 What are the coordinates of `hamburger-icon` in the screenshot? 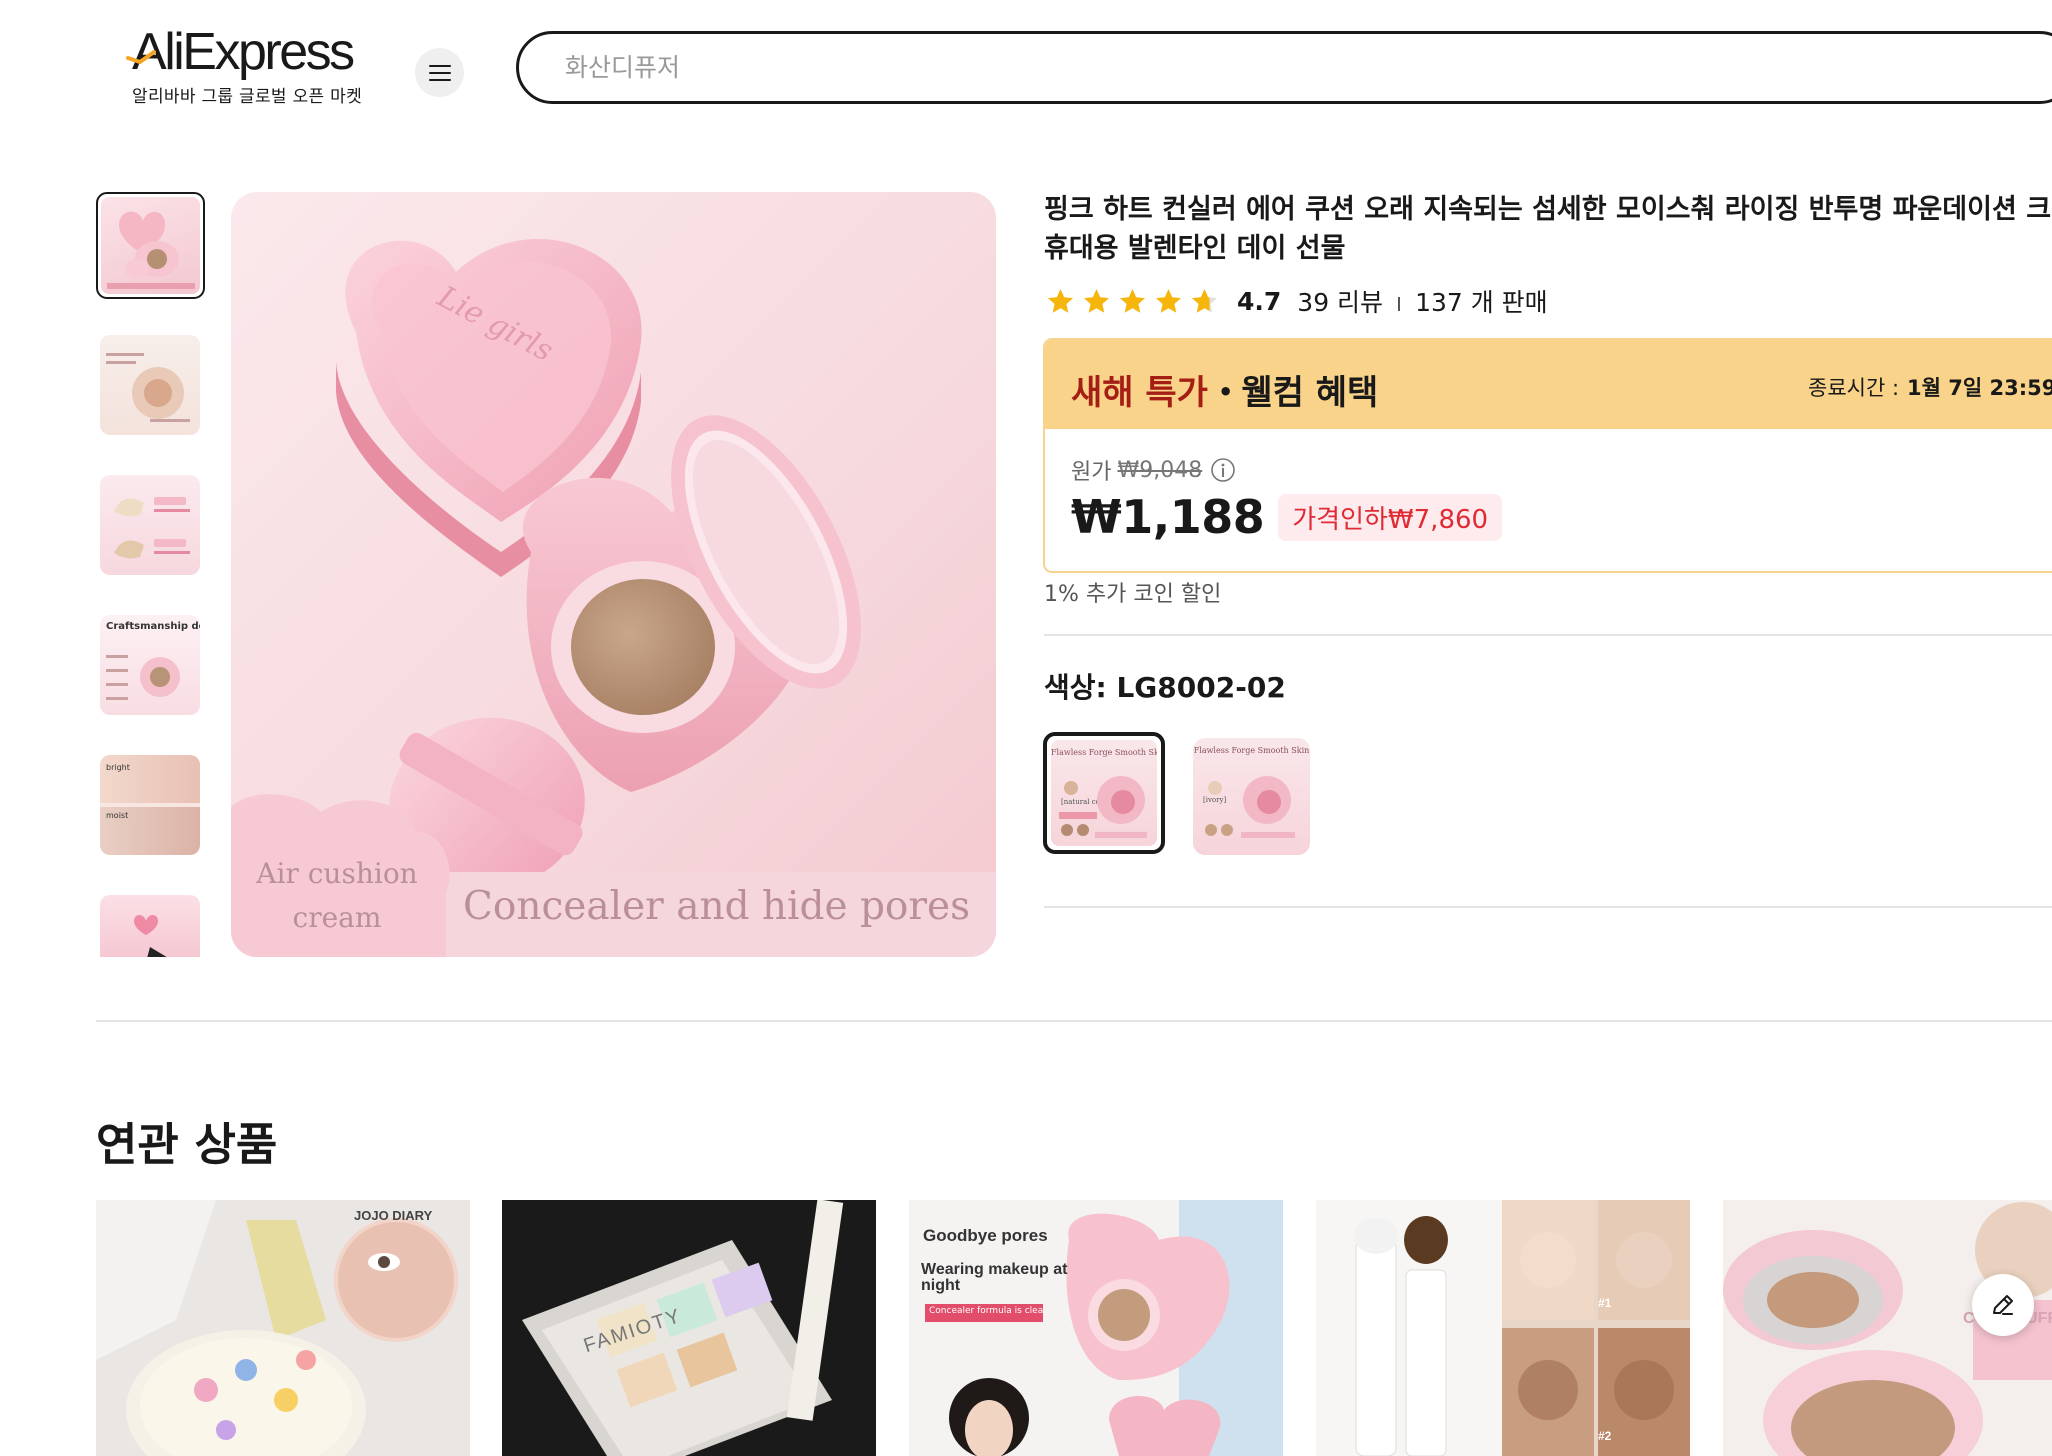 It's located at (439, 72).